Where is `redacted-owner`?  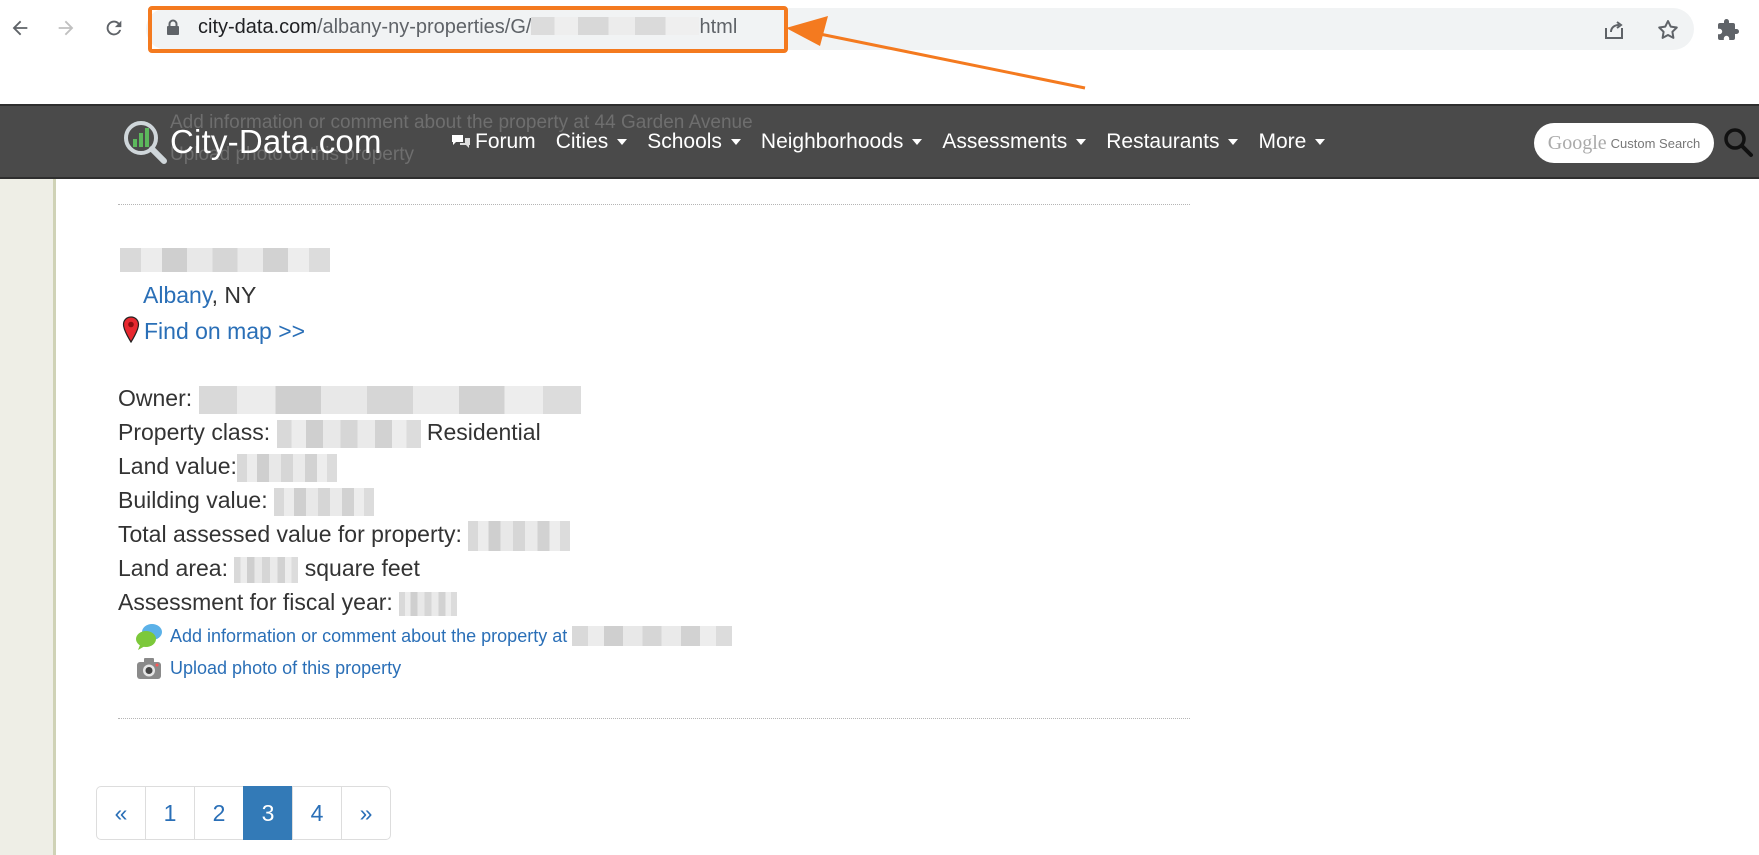
redacted-owner is located at coordinates (389, 399).